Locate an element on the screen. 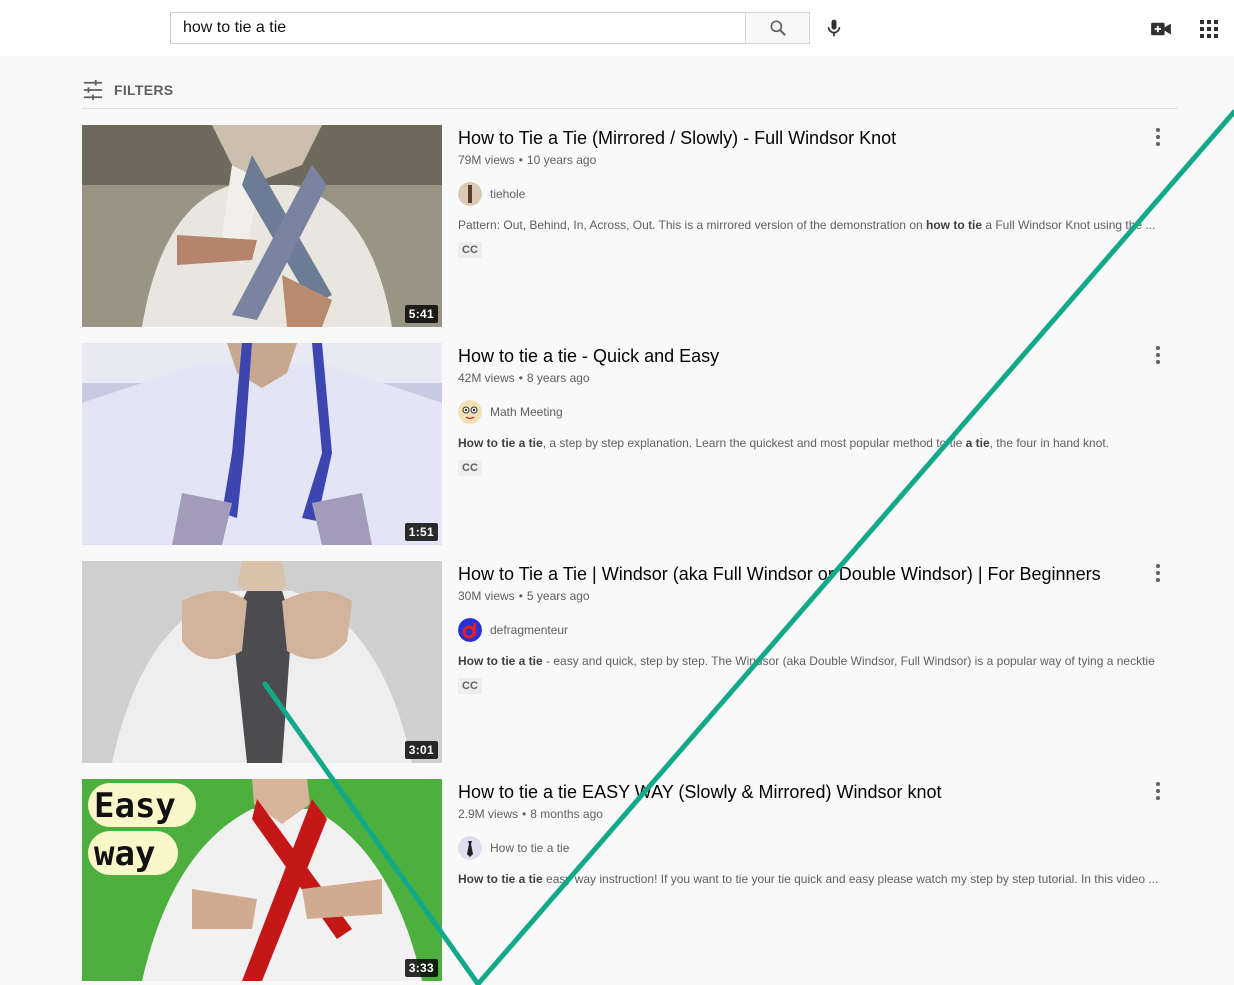  filters-label: FILTERS is located at coordinates (144, 90).